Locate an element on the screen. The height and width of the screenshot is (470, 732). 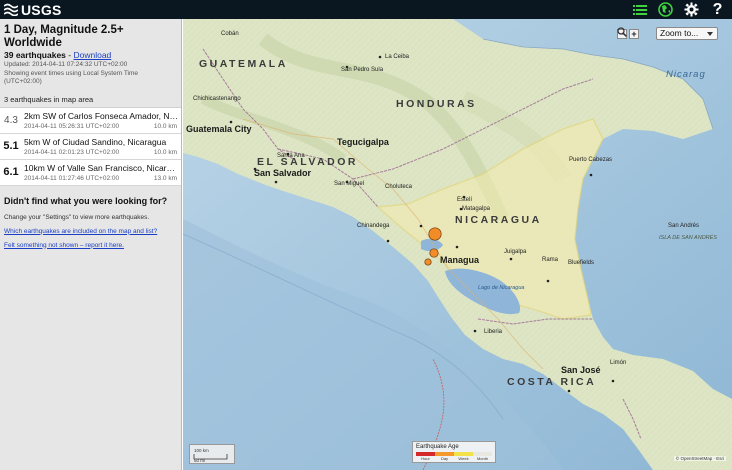
top-header: USGS ? is located at coordinates (366, 9).